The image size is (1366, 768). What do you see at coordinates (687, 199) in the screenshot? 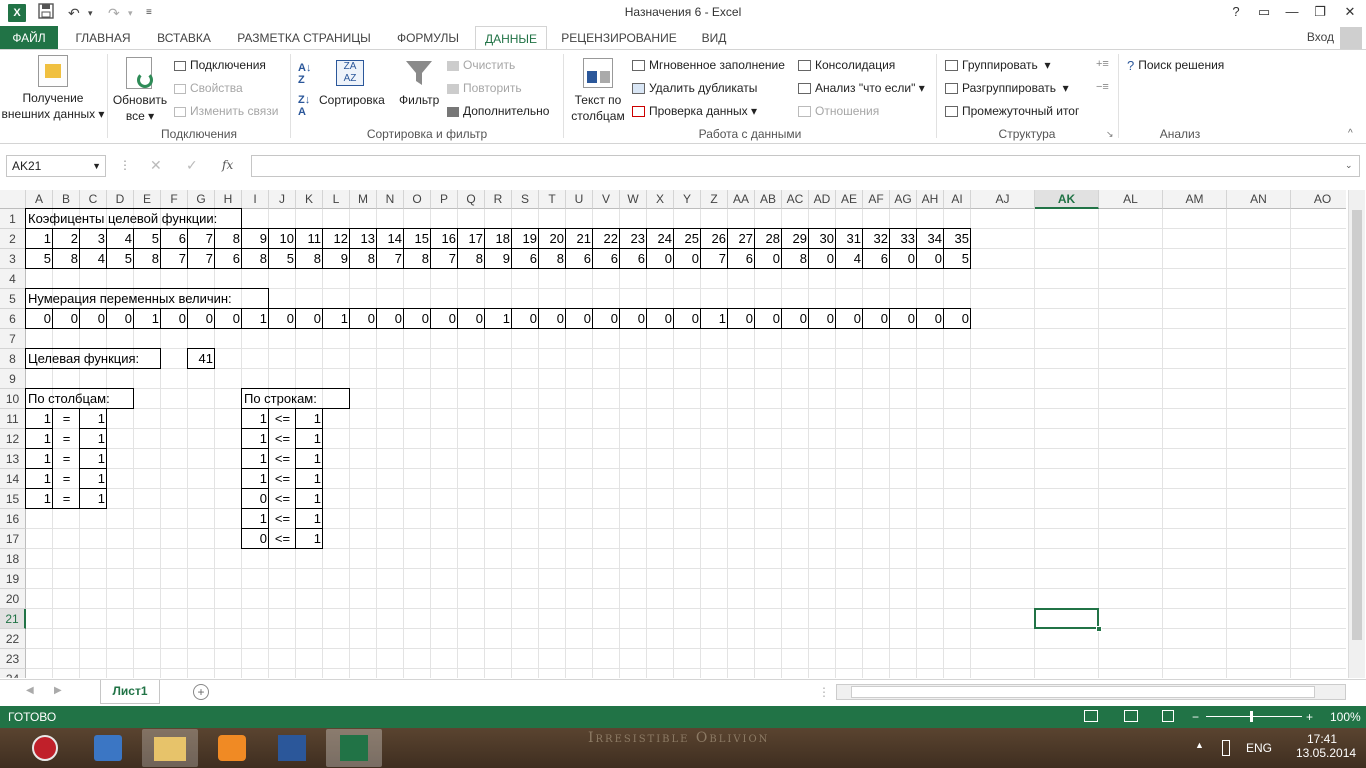
I see `column-header: Y` at bounding box center [687, 199].